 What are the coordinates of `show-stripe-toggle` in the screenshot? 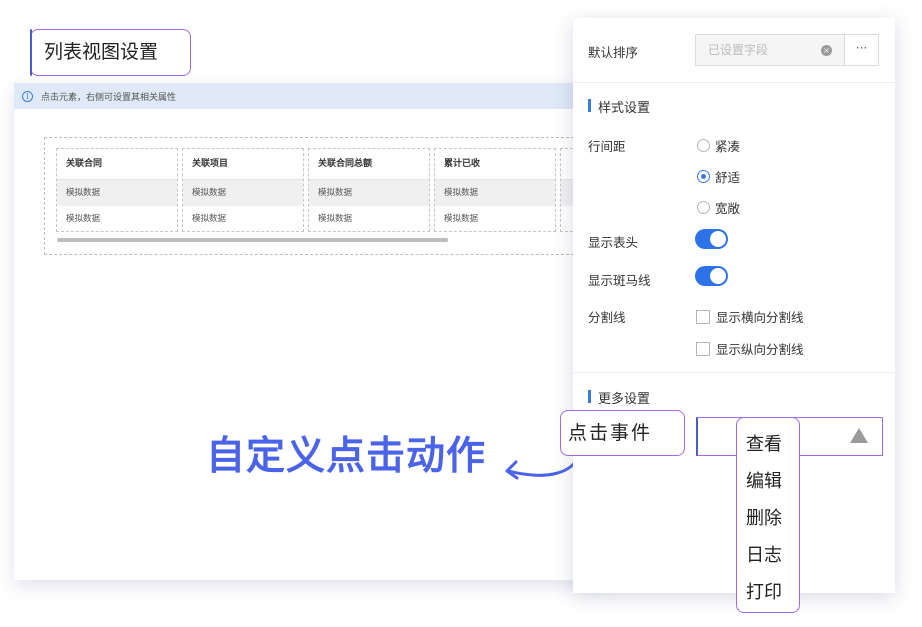 It's located at (711, 276).